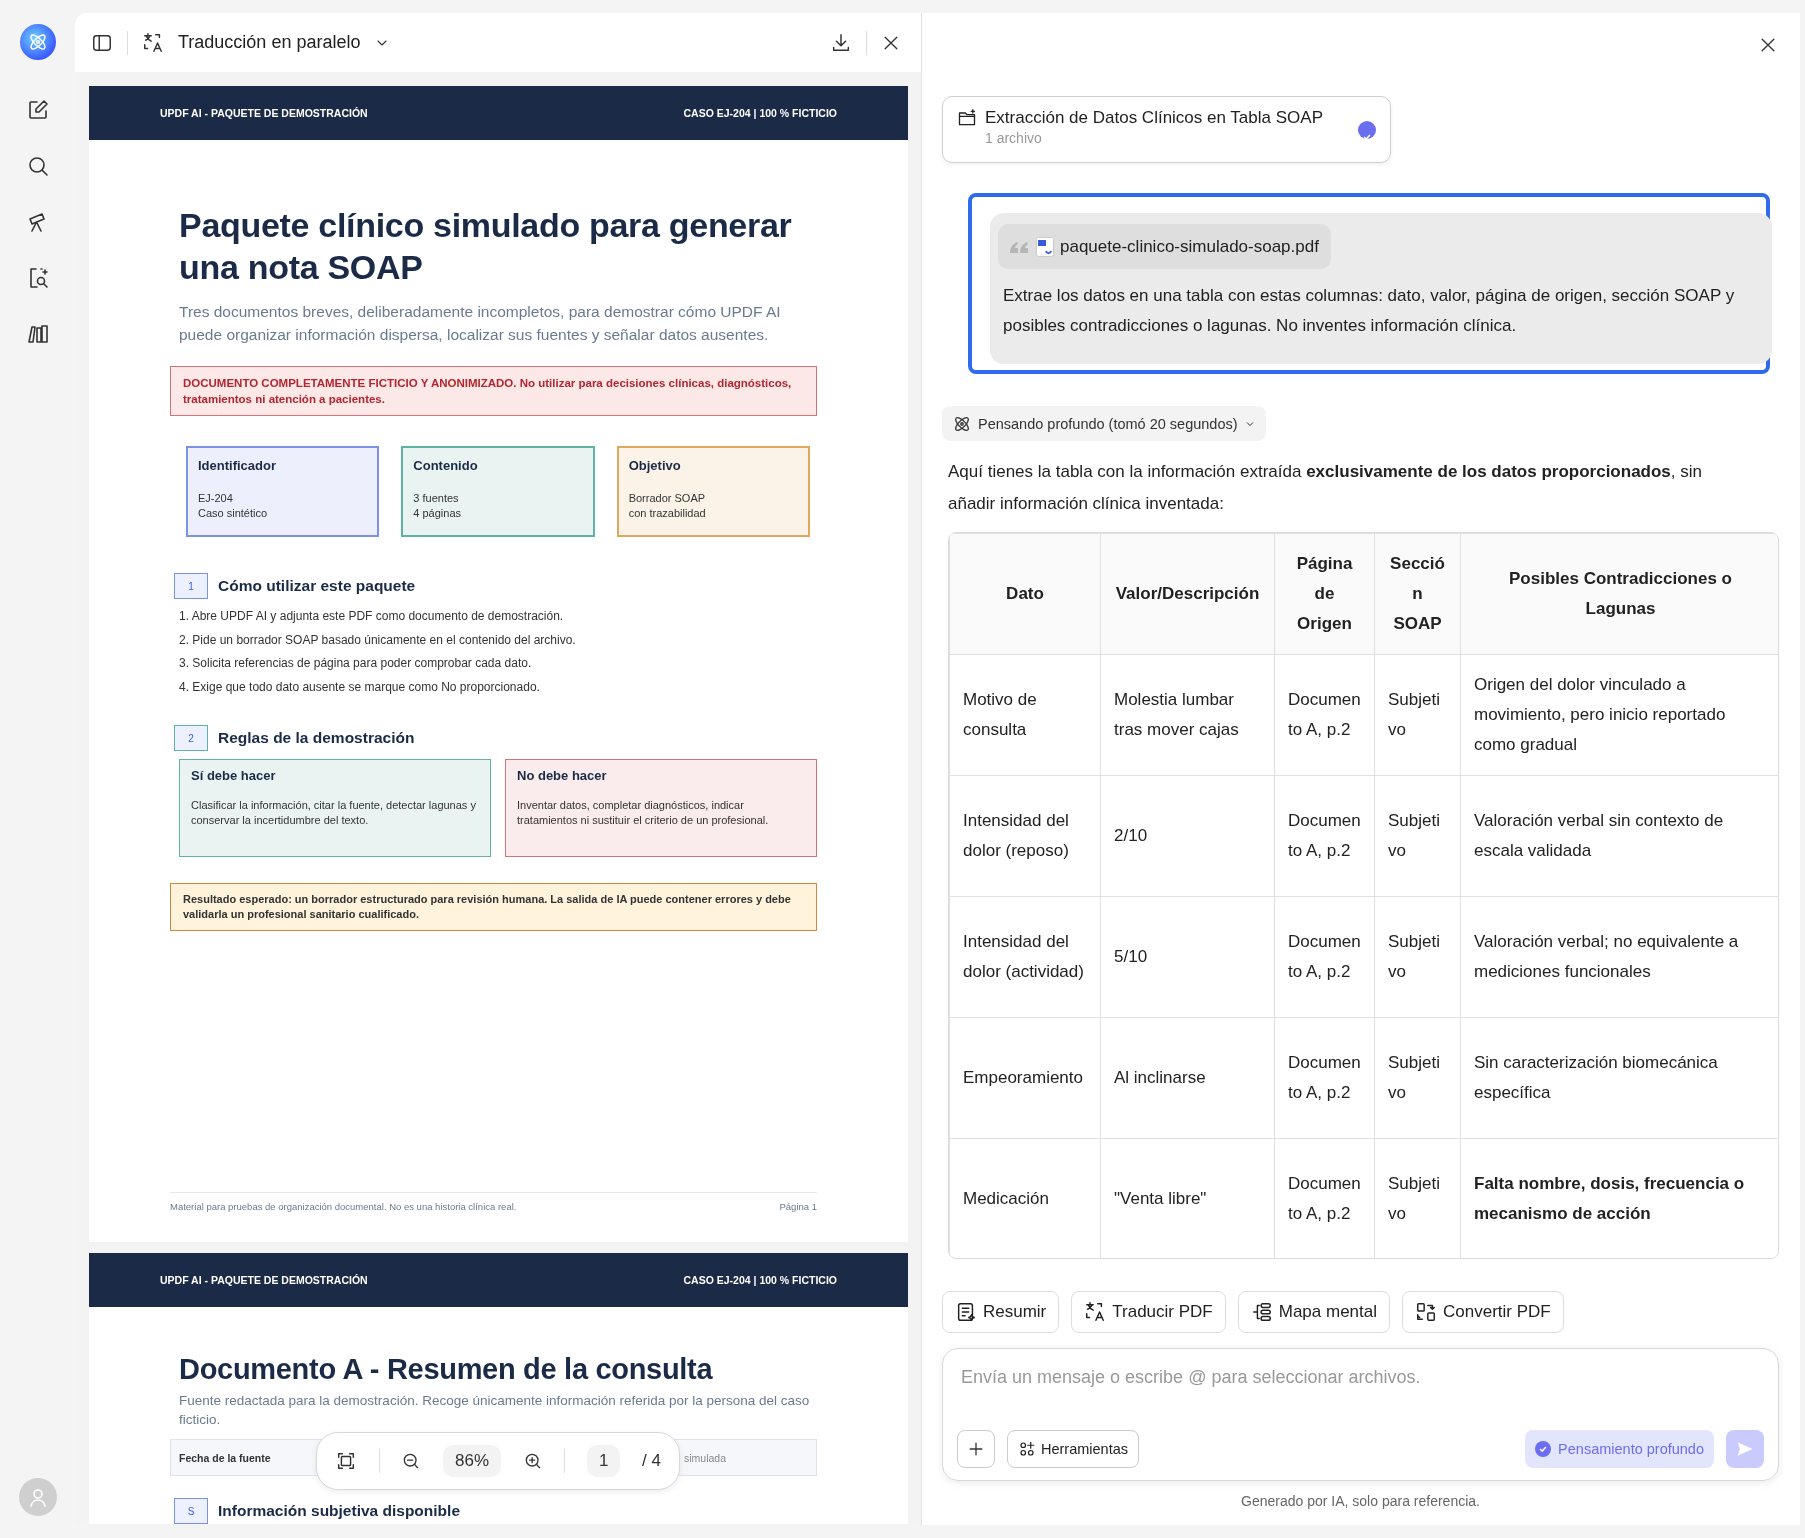  What do you see at coordinates (495, 1410) in the screenshot?
I see `page-subtitle: Fuente redactada para la demostración. Recoge únicamente información referida por la persona del caso ficticio.` at bounding box center [495, 1410].